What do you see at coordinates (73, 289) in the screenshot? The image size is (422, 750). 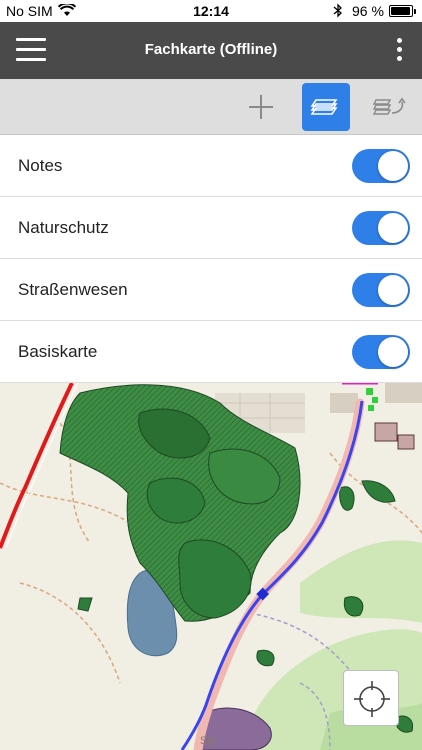 I see `layer-label: Straßenwesen` at bounding box center [73, 289].